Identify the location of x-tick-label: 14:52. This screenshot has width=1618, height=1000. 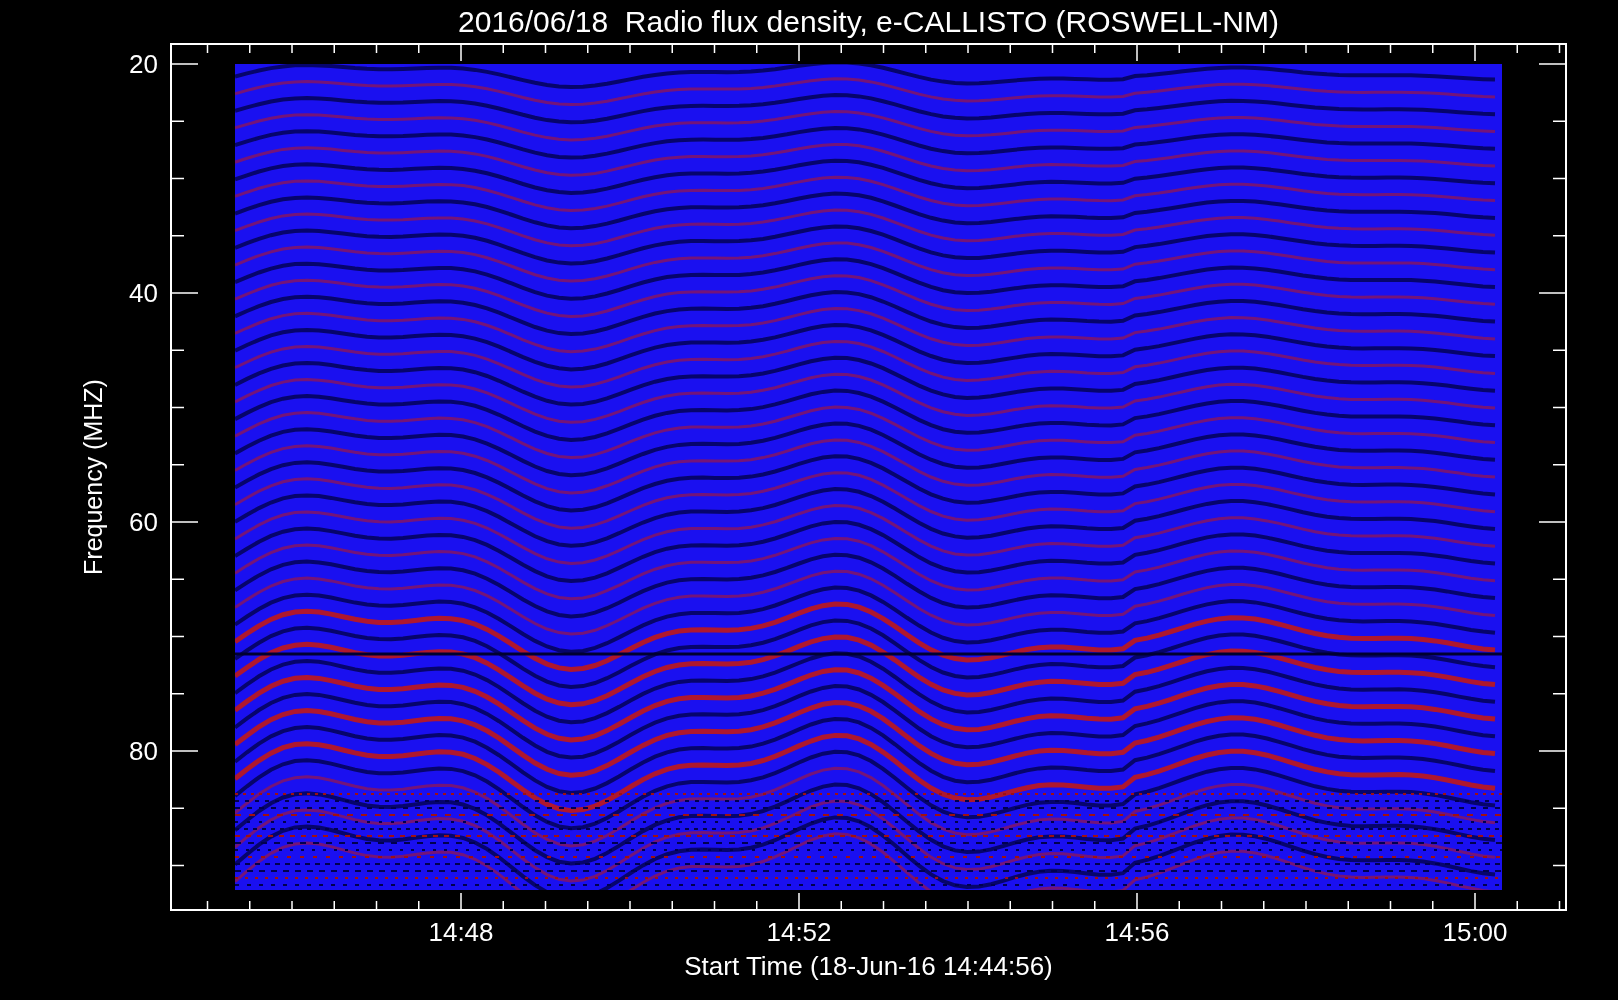
(799, 932).